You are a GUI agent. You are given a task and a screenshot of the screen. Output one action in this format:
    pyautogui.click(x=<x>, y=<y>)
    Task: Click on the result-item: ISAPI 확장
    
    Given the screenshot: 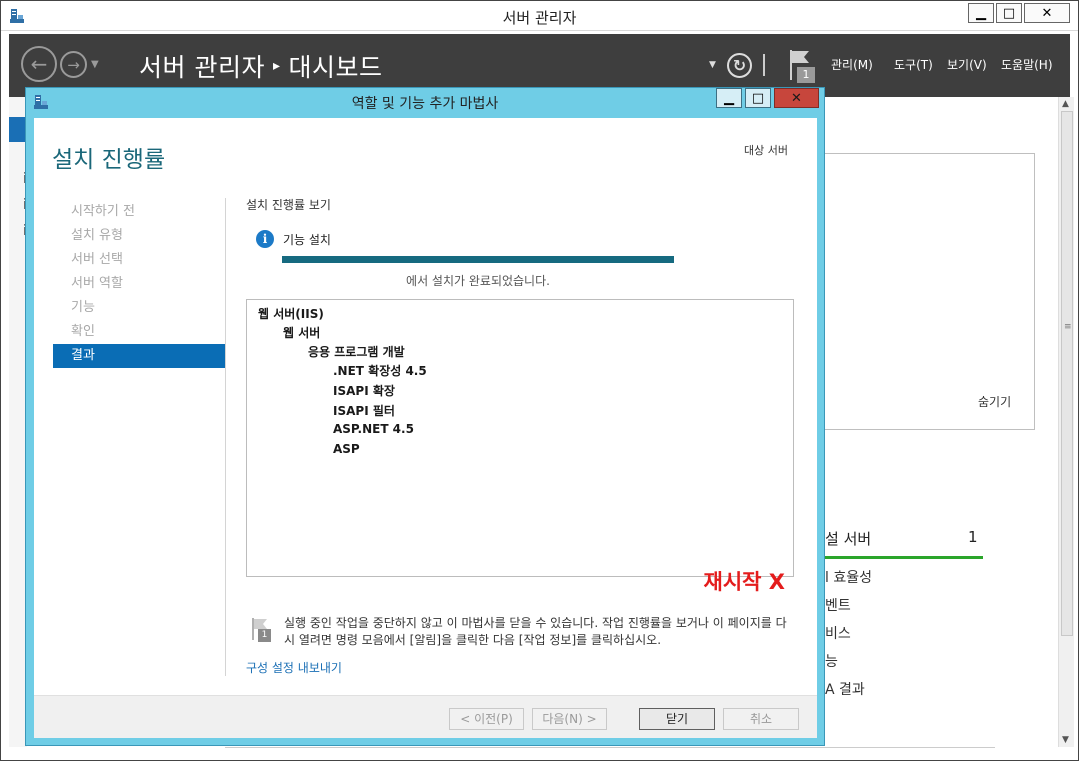 What is the action you would take?
    pyautogui.click(x=364, y=391)
    